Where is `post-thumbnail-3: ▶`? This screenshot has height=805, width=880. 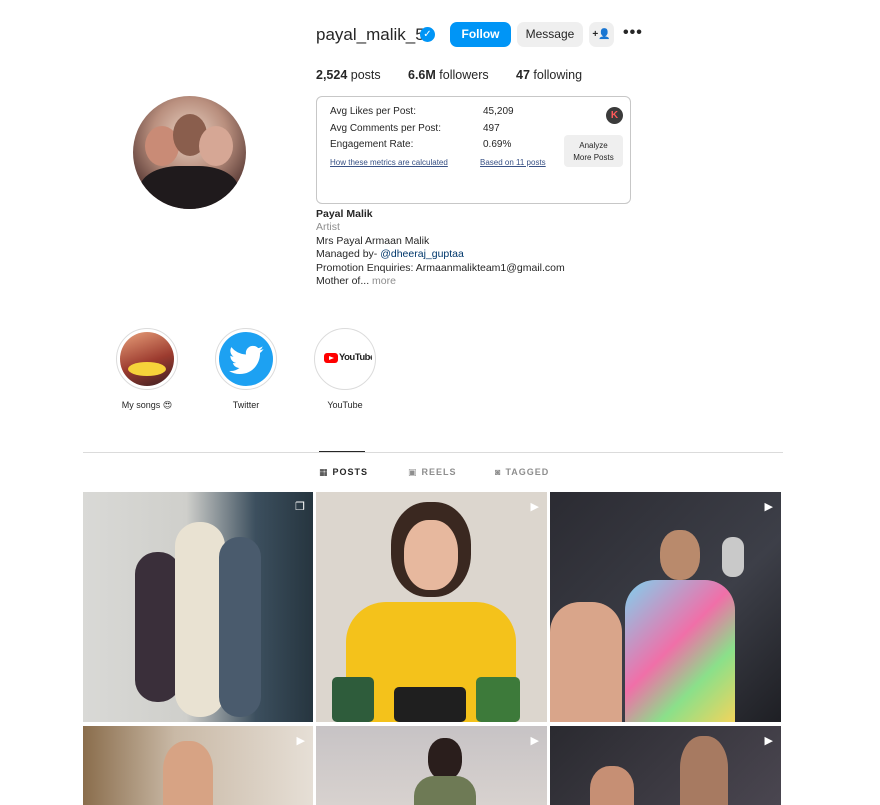
post-thumbnail-3: ▶ is located at coordinates (665, 607).